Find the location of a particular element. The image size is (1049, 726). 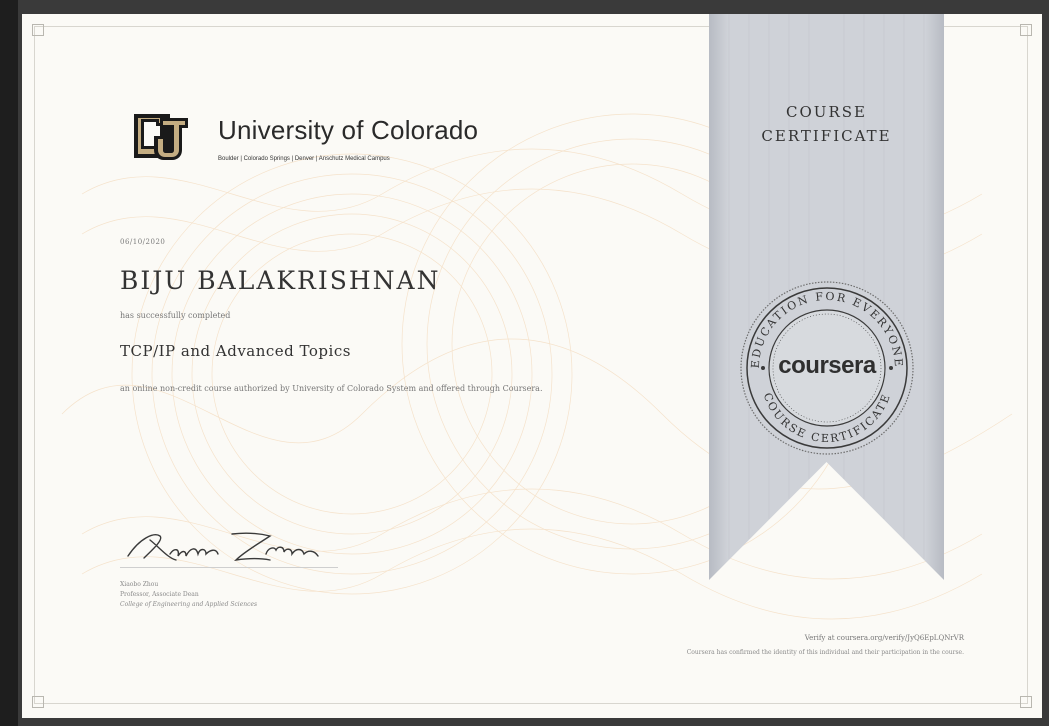

course-title: TCP/IP and Advanced Topics is located at coordinates (235, 351).